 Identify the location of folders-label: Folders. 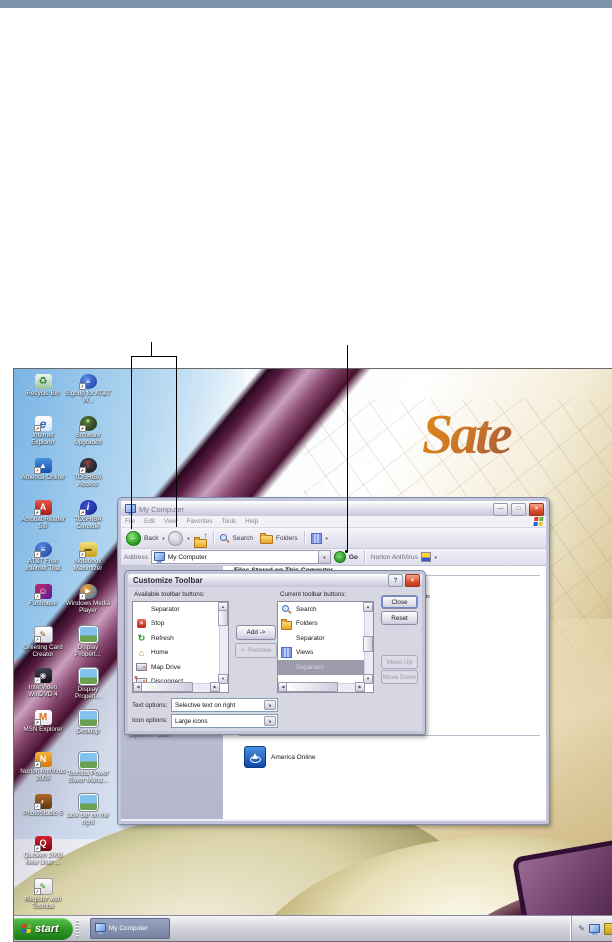
(287, 538).